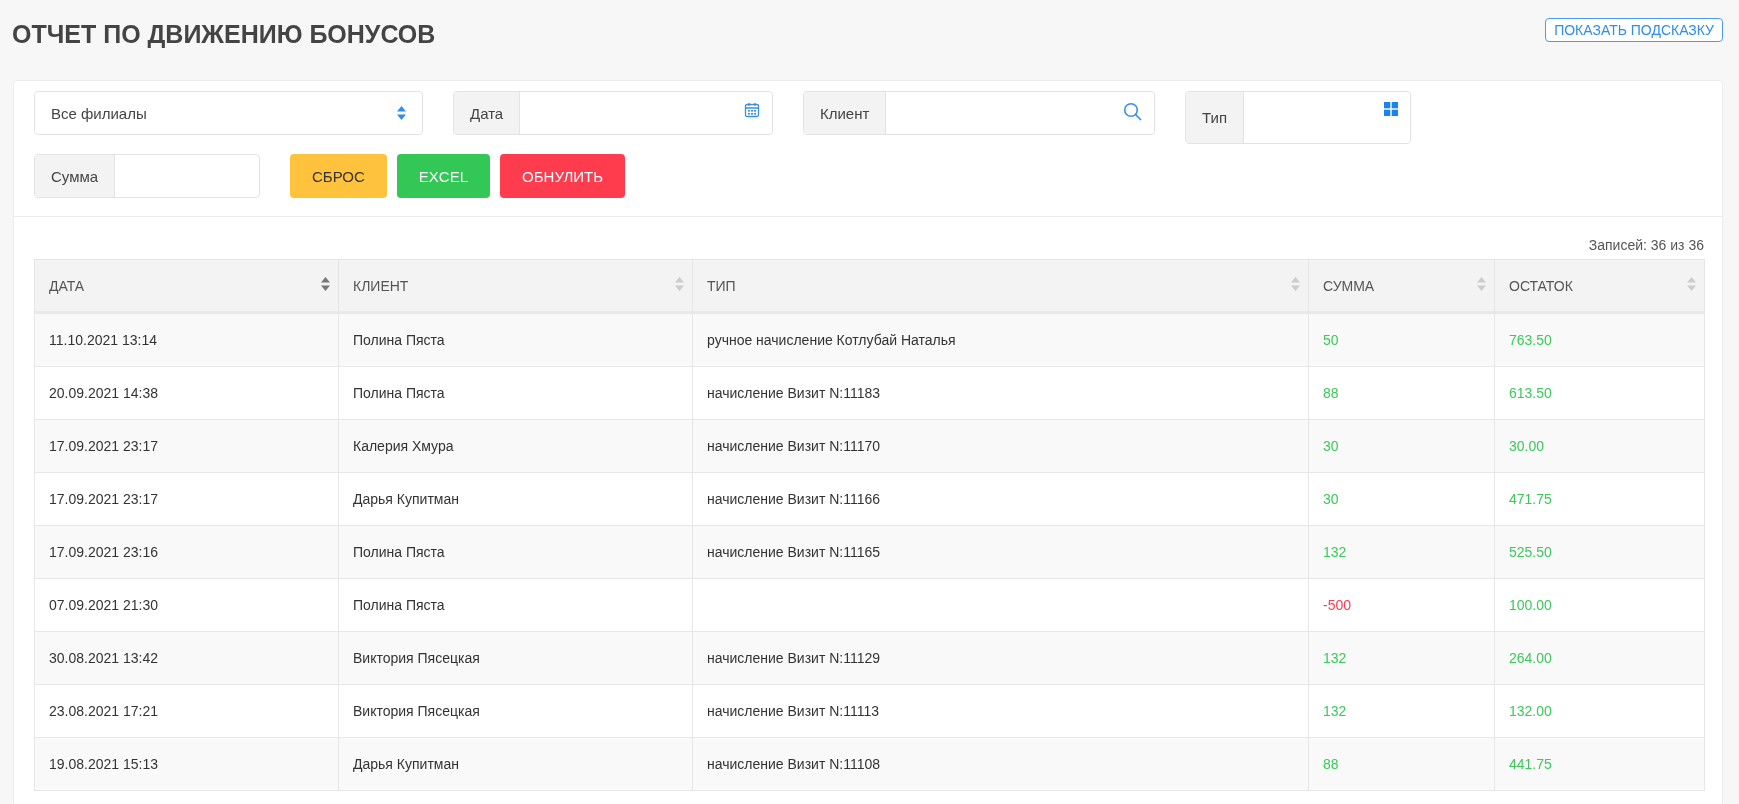  What do you see at coordinates (1215, 117) in the screenshot?
I see `field-label: Тип` at bounding box center [1215, 117].